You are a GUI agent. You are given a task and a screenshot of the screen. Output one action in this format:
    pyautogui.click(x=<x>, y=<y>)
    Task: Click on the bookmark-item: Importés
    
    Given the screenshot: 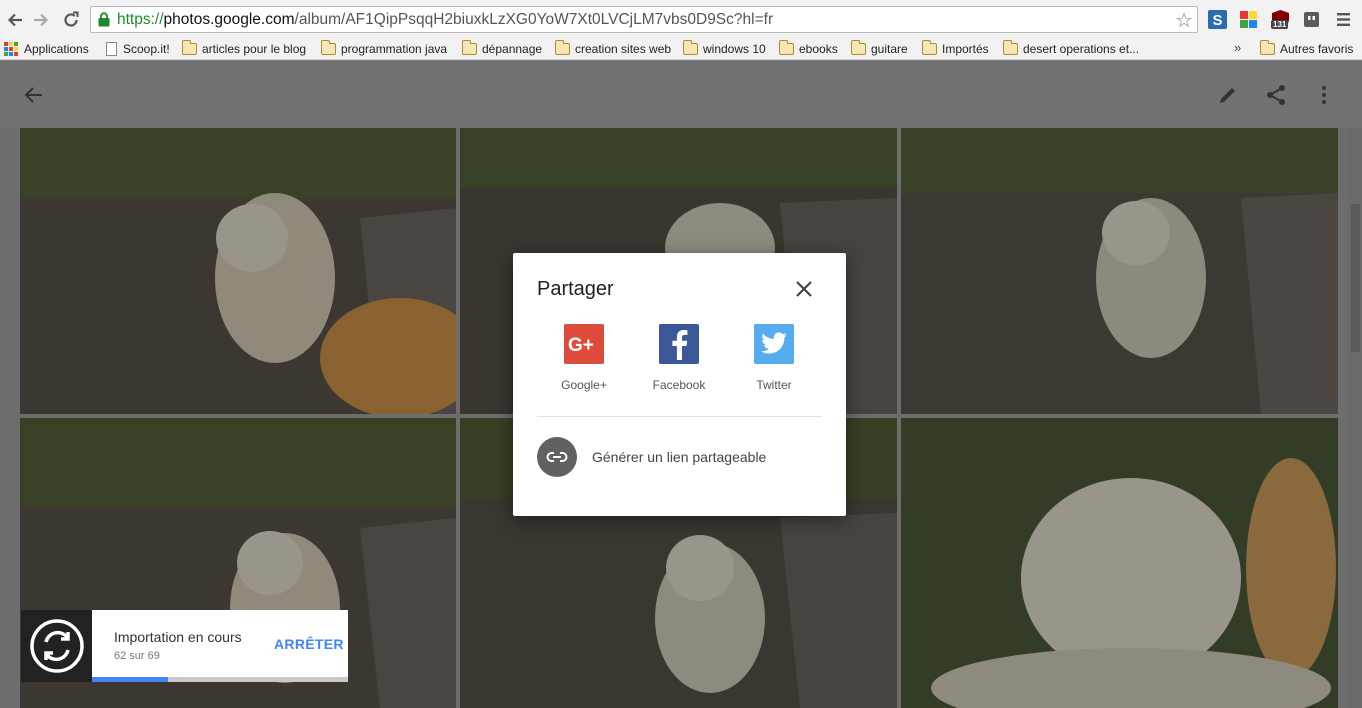 What is the action you would take?
    pyautogui.click(x=955, y=49)
    